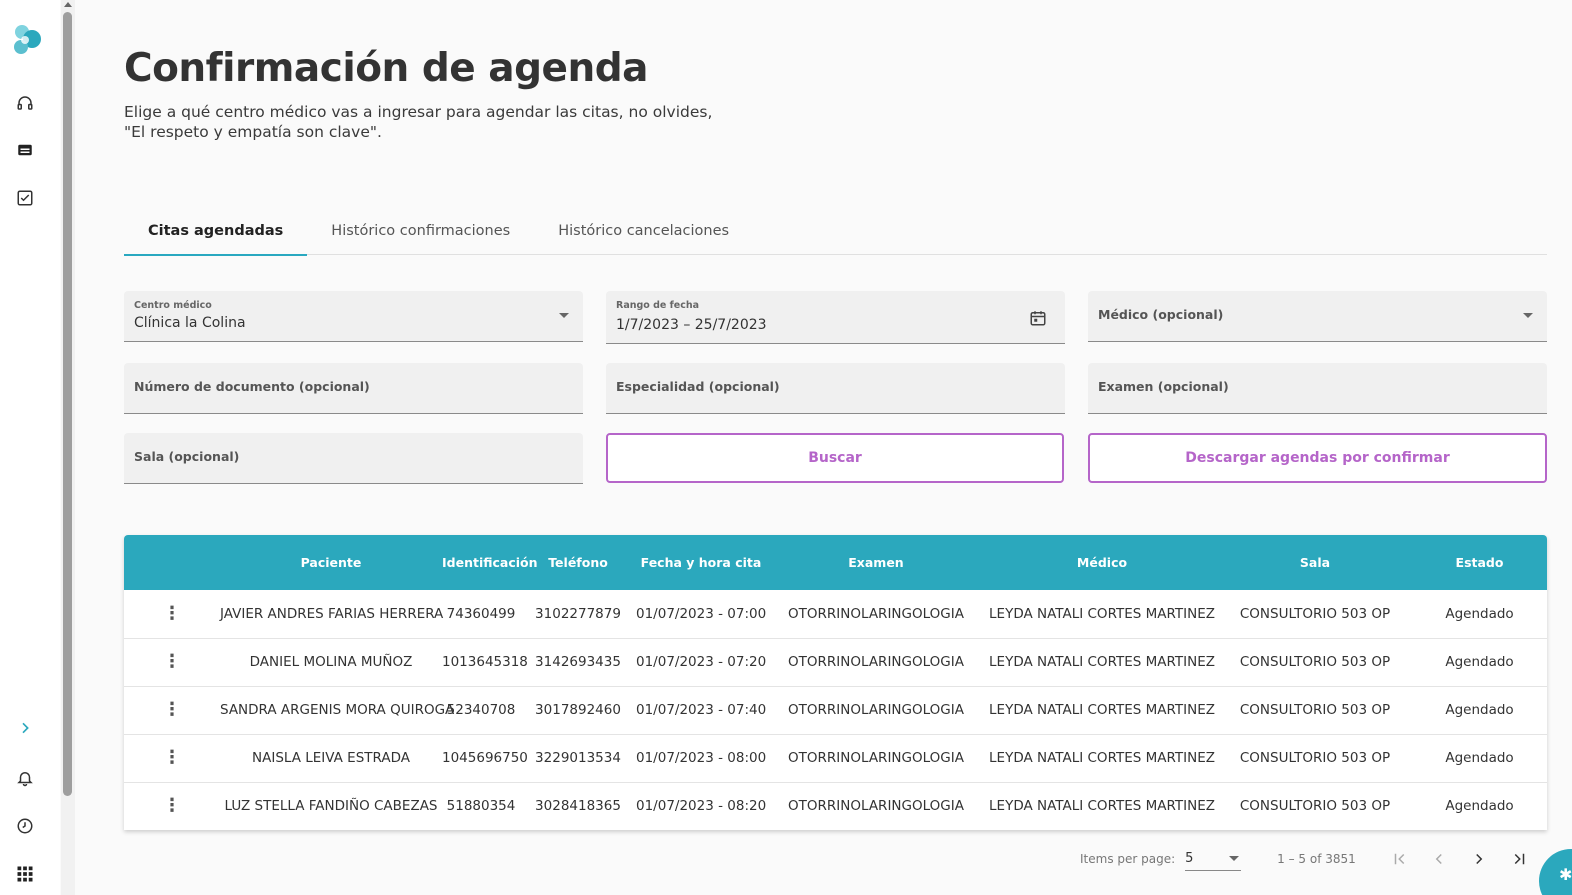 The image size is (1572, 895). I want to click on scroll-up-arrow-icon, so click(68, 4).